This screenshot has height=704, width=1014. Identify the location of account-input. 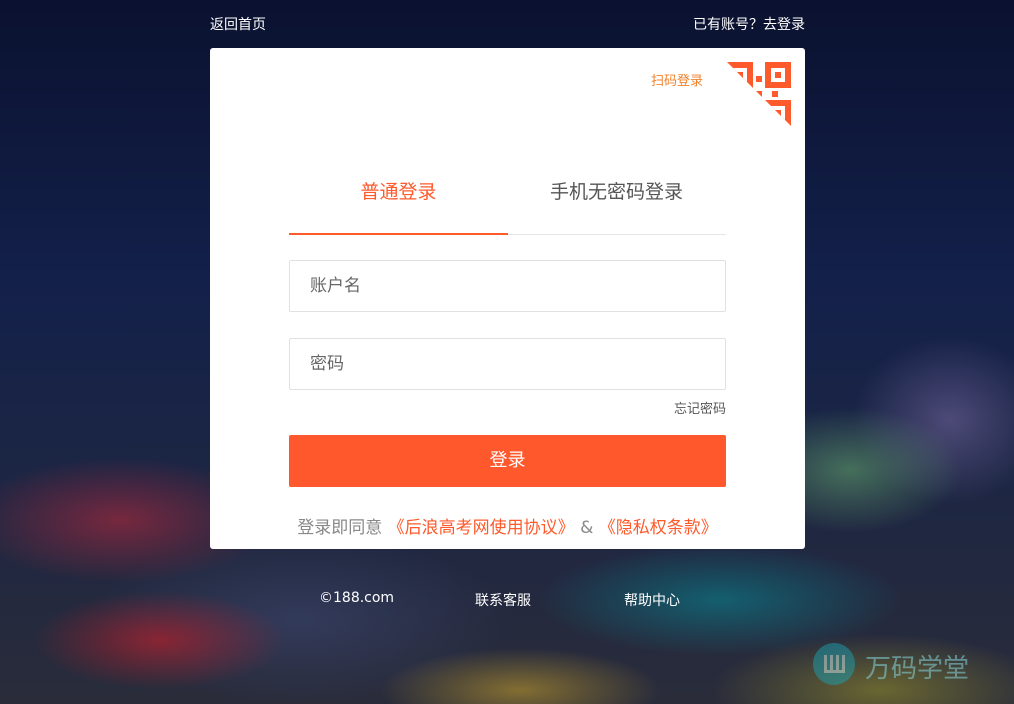
(507, 286).